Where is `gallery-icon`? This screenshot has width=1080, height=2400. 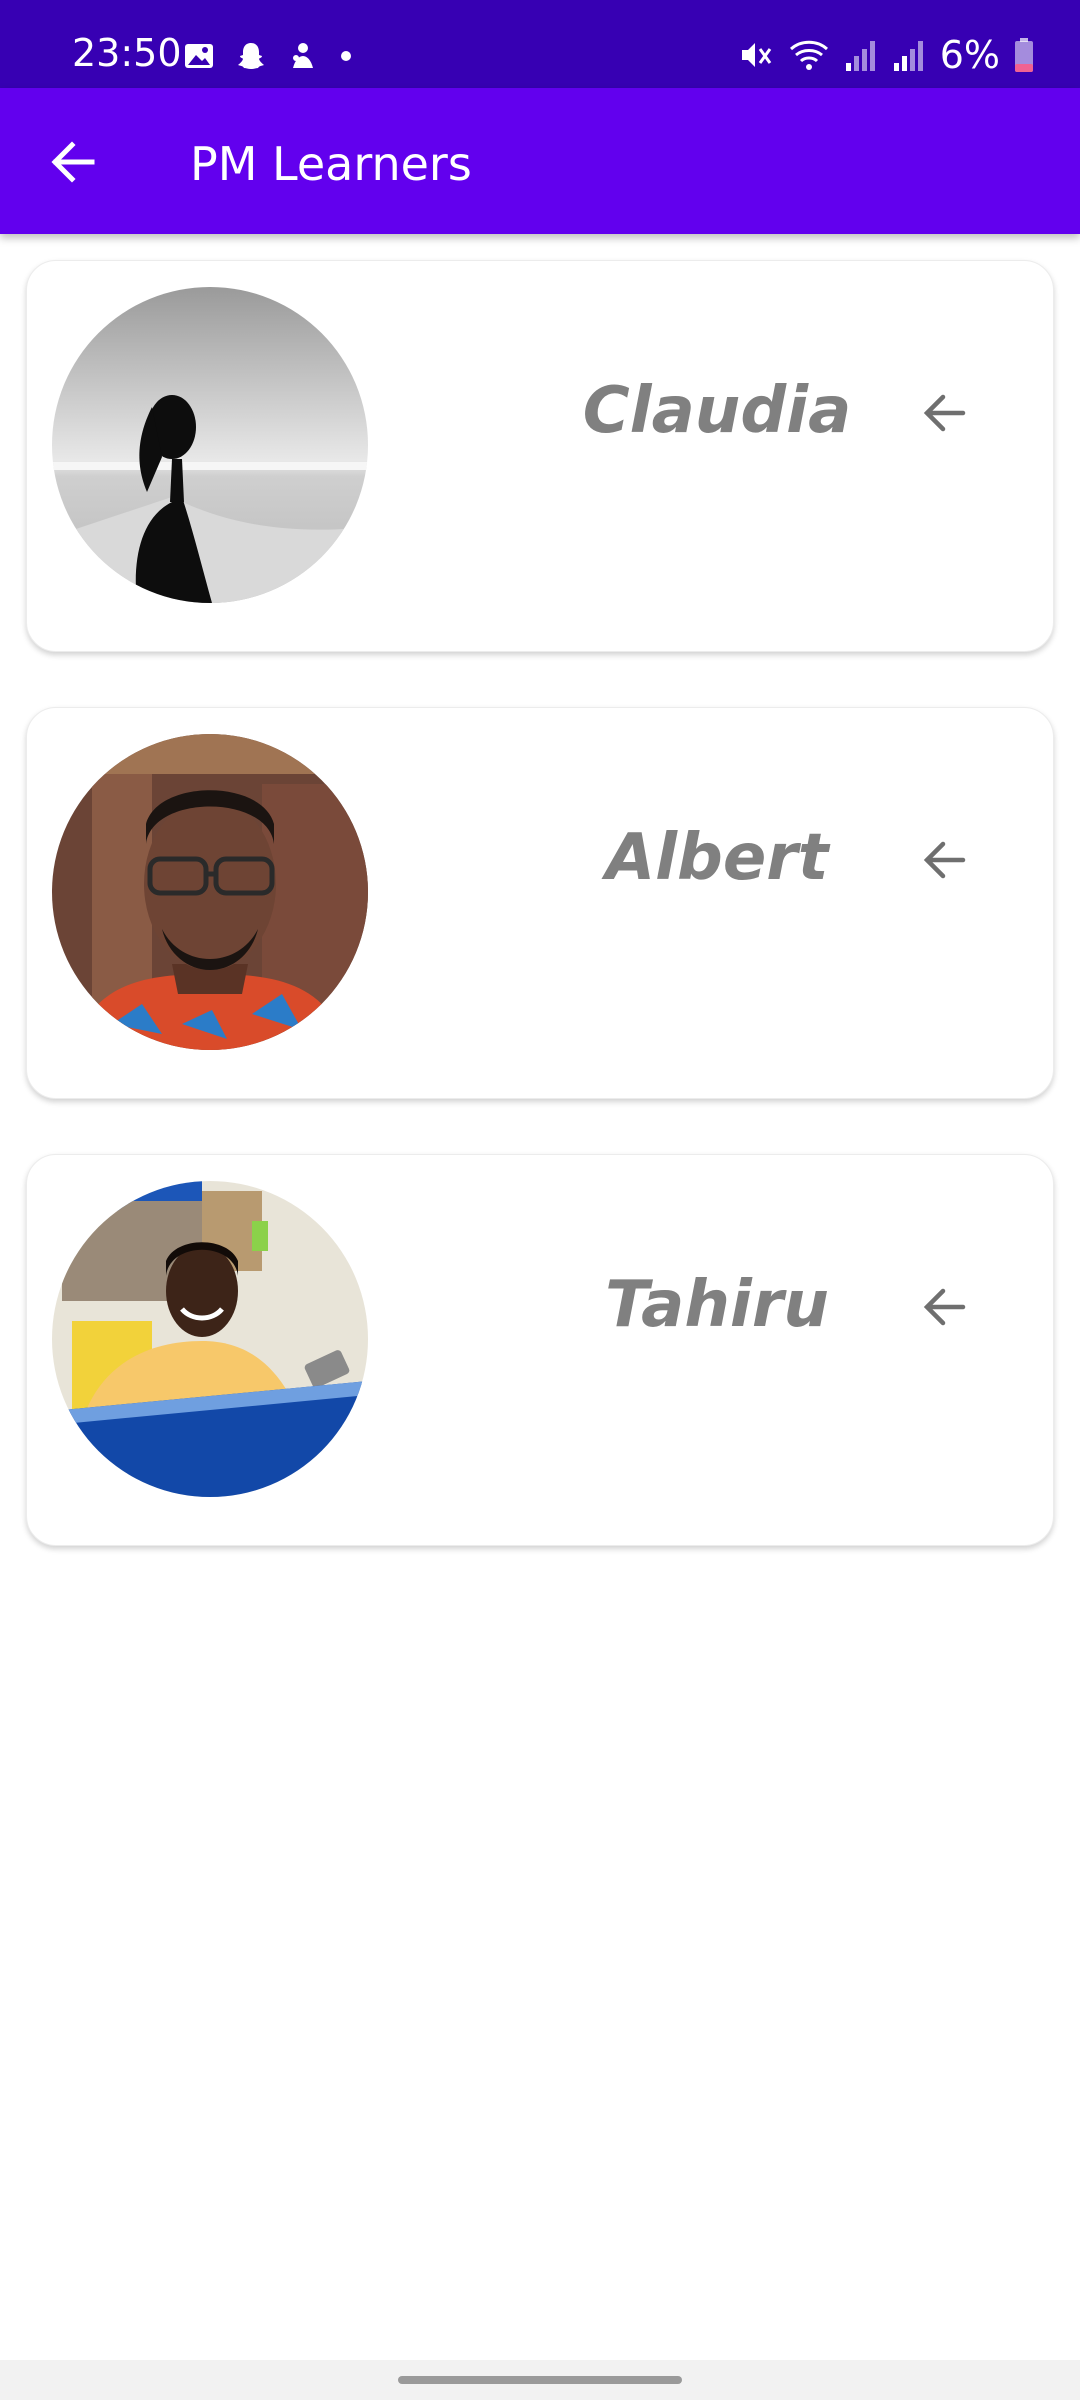 gallery-icon is located at coordinates (199, 56).